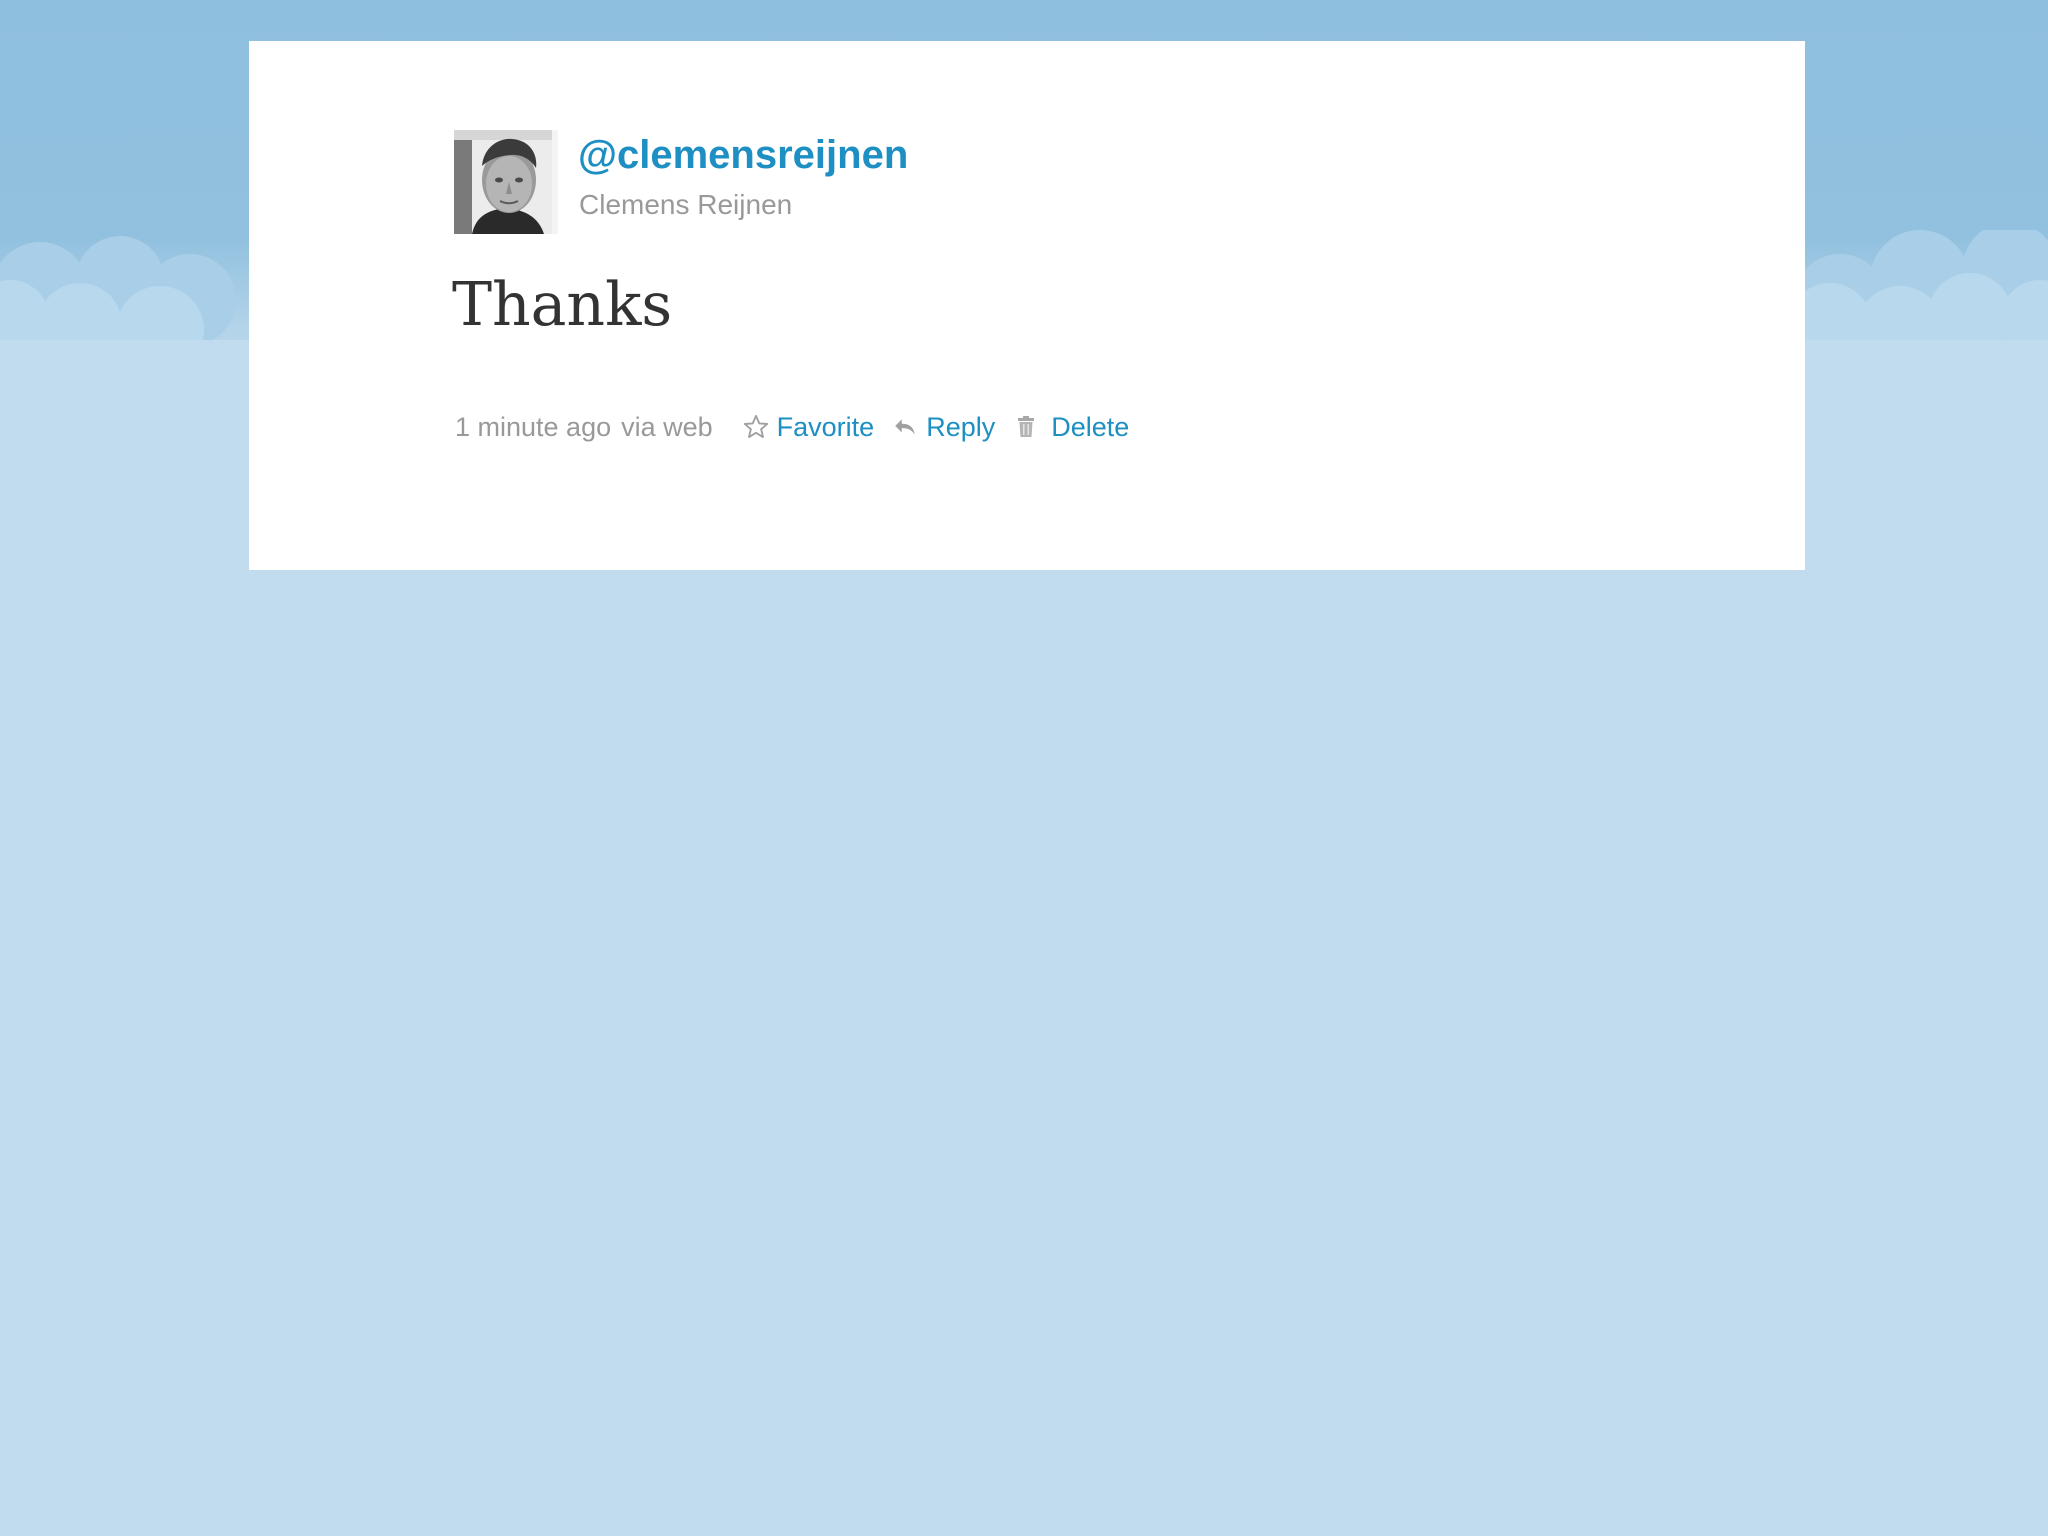  I want to click on favorite-button: Favorite, so click(808, 427).